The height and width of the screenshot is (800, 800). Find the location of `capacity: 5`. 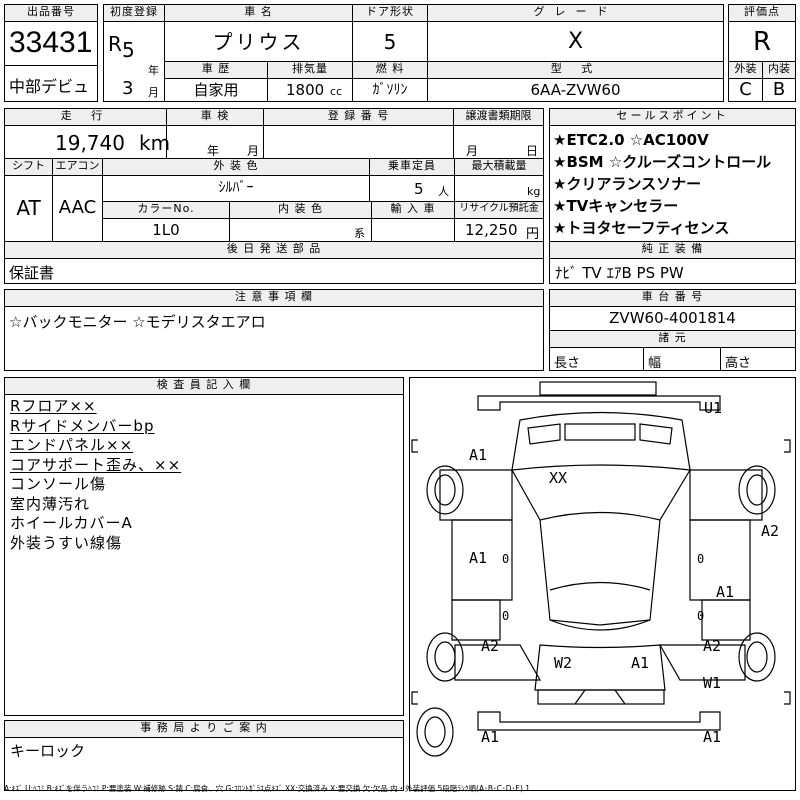

capacity: 5 is located at coordinates (419, 189).